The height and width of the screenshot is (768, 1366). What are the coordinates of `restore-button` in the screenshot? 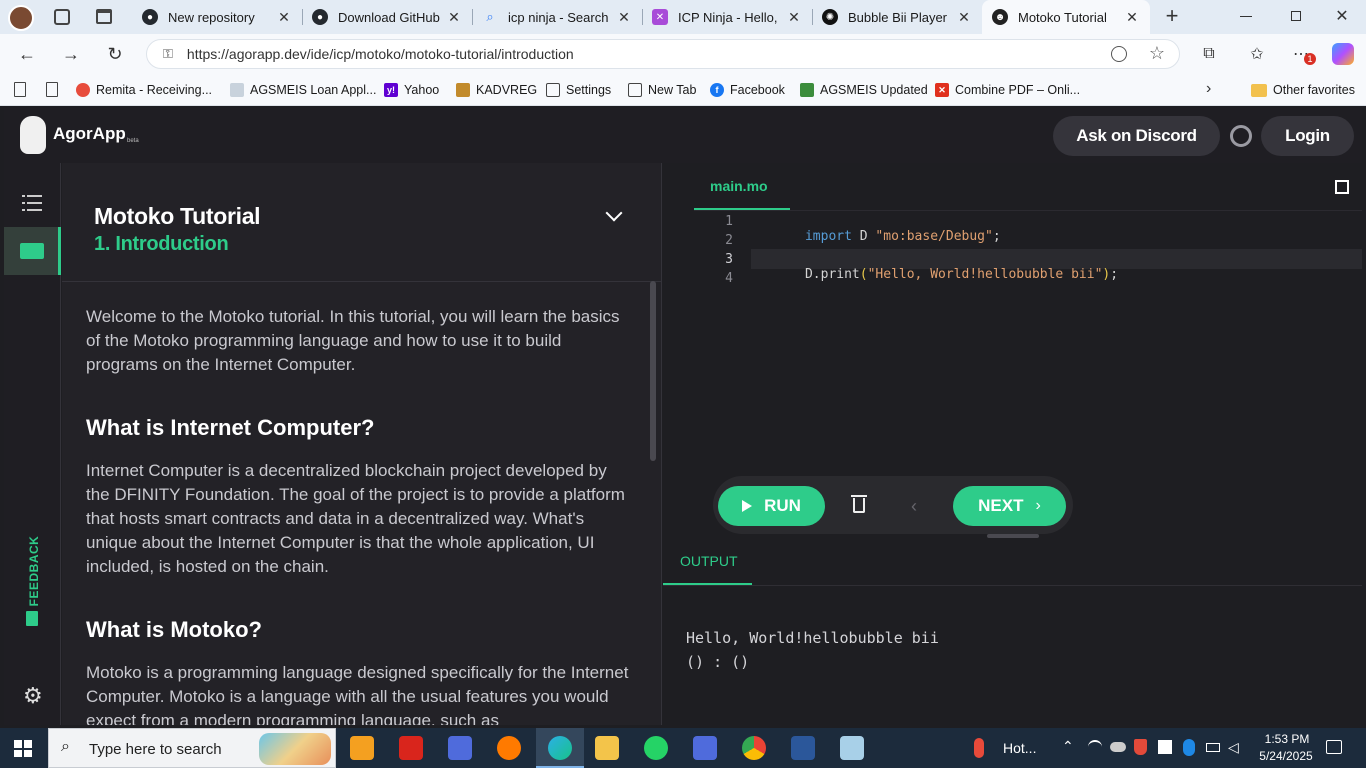 It's located at (1296, 16).